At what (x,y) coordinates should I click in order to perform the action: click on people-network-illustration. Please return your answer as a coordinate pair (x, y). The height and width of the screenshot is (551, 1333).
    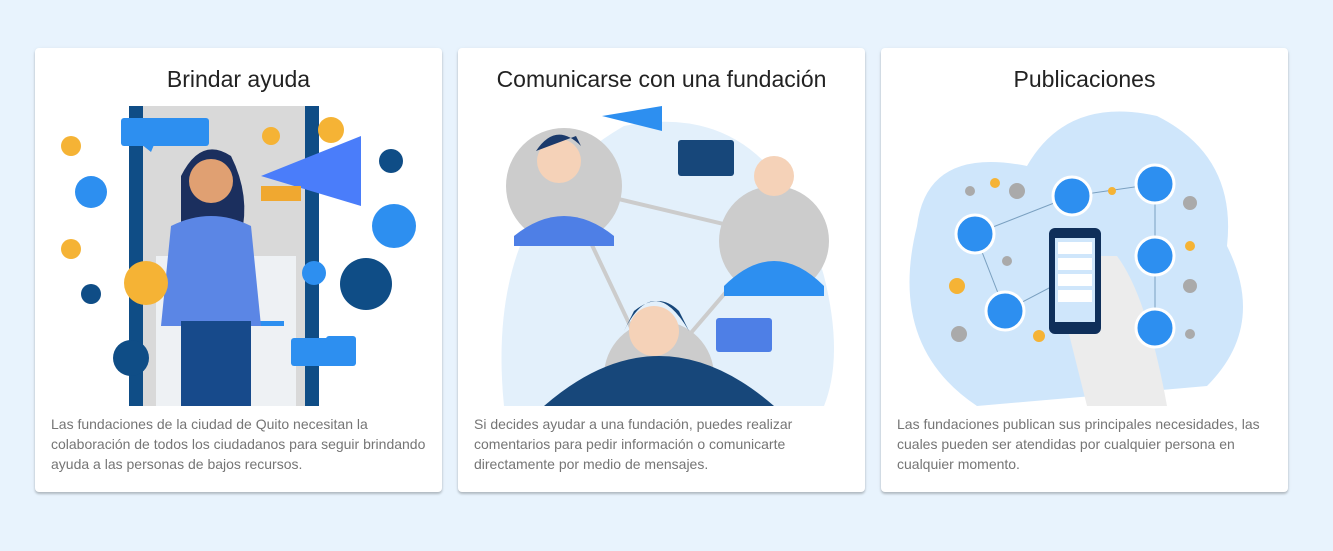
    Looking at the image, I should click on (661, 256).